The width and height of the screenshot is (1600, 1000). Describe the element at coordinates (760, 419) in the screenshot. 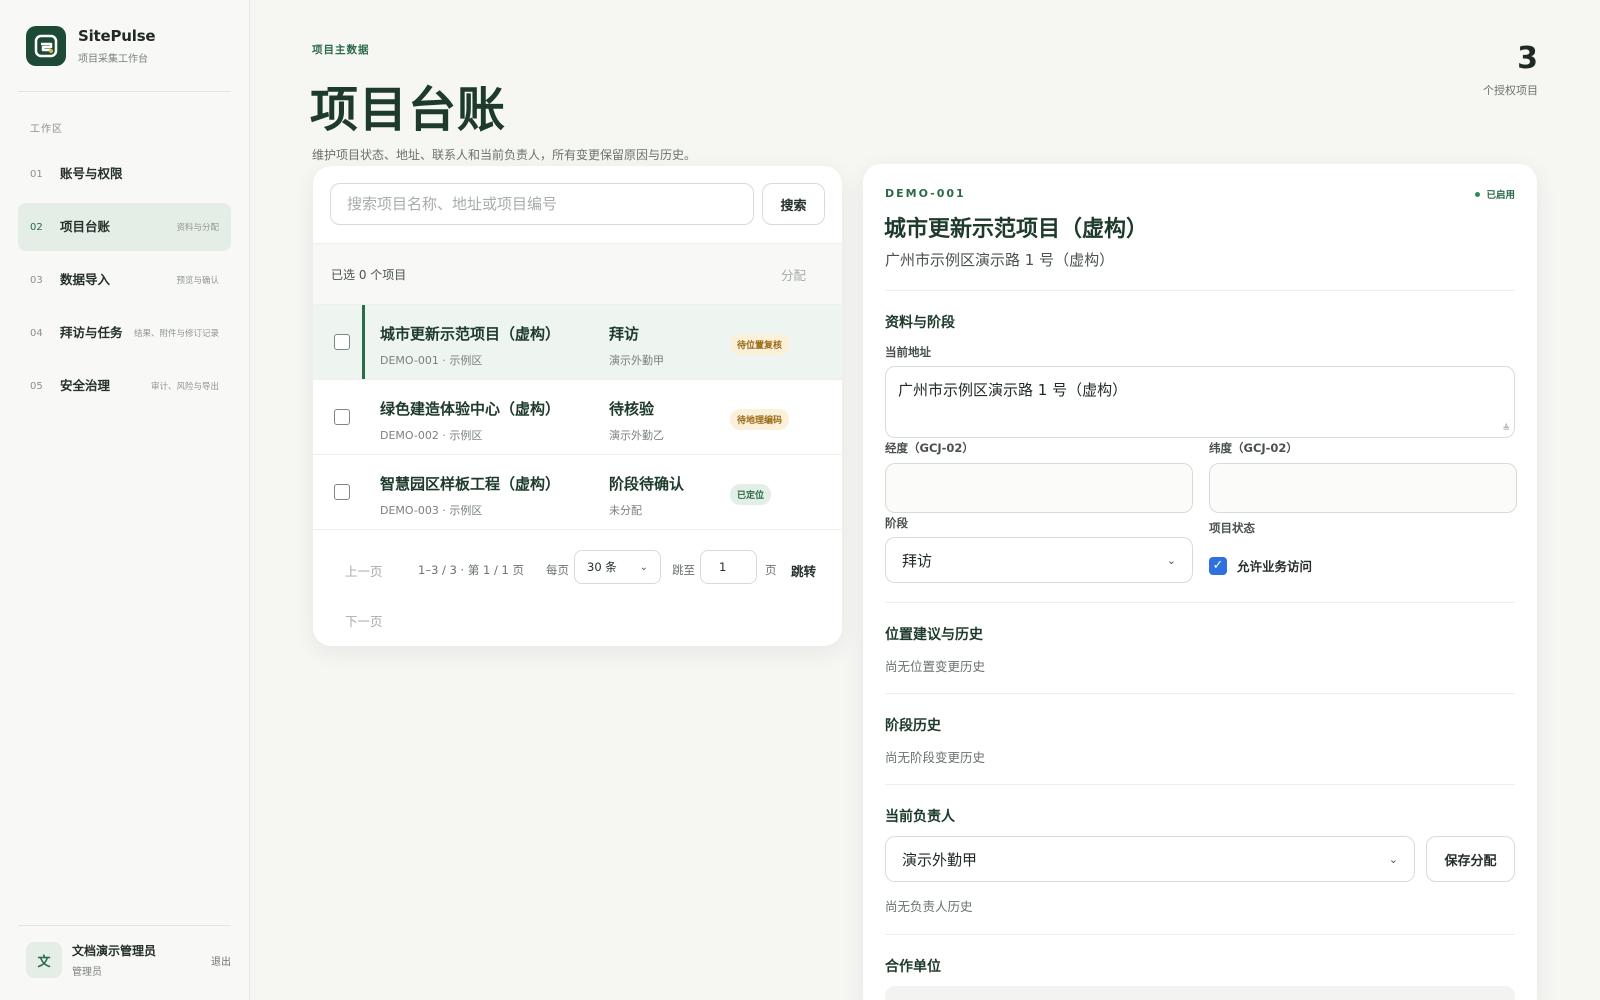

I see `status-badge: 待地理编码` at that location.